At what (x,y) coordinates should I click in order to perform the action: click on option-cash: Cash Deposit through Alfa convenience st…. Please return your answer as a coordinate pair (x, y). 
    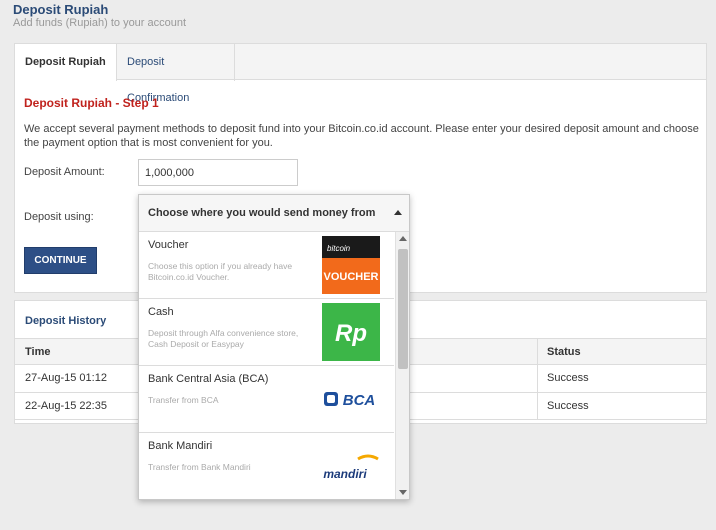
    Looking at the image, I should click on (266, 332).